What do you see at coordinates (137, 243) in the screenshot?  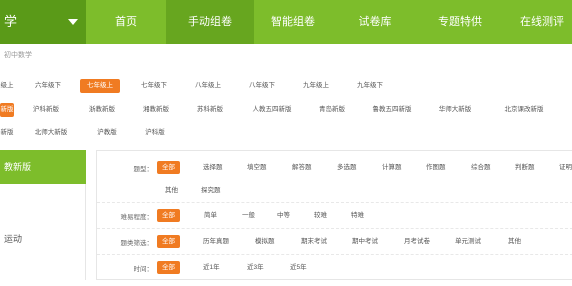 I see `filter-label: 题类筛选：` at bounding box center [137, 243].